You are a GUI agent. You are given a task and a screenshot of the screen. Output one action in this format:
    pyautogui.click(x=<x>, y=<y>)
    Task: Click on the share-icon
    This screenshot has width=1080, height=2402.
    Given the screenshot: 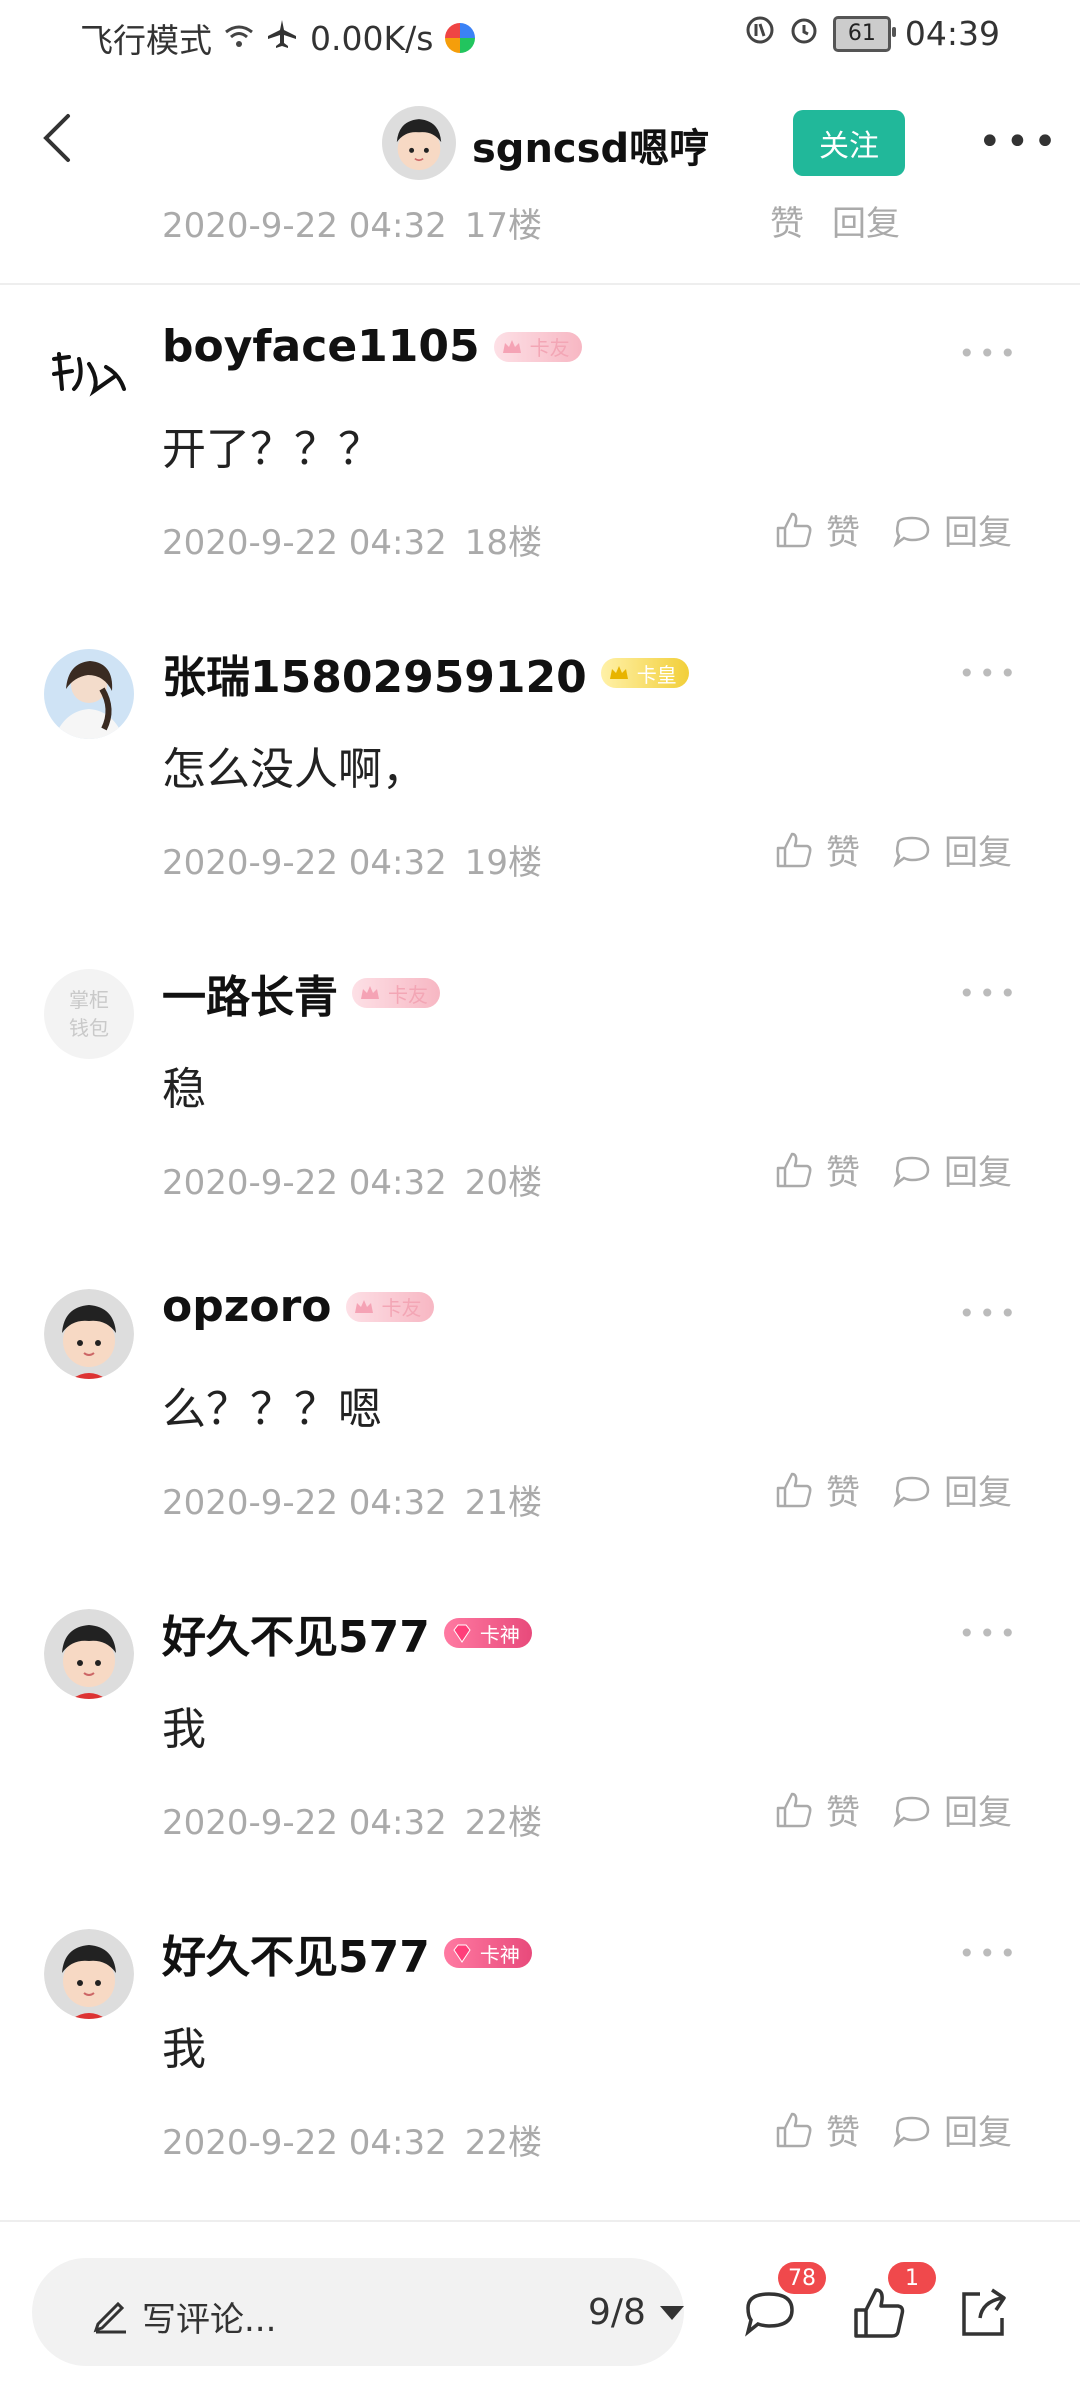 What is the action you would take?
    pyautogui.click(x=983, y=2313)
    